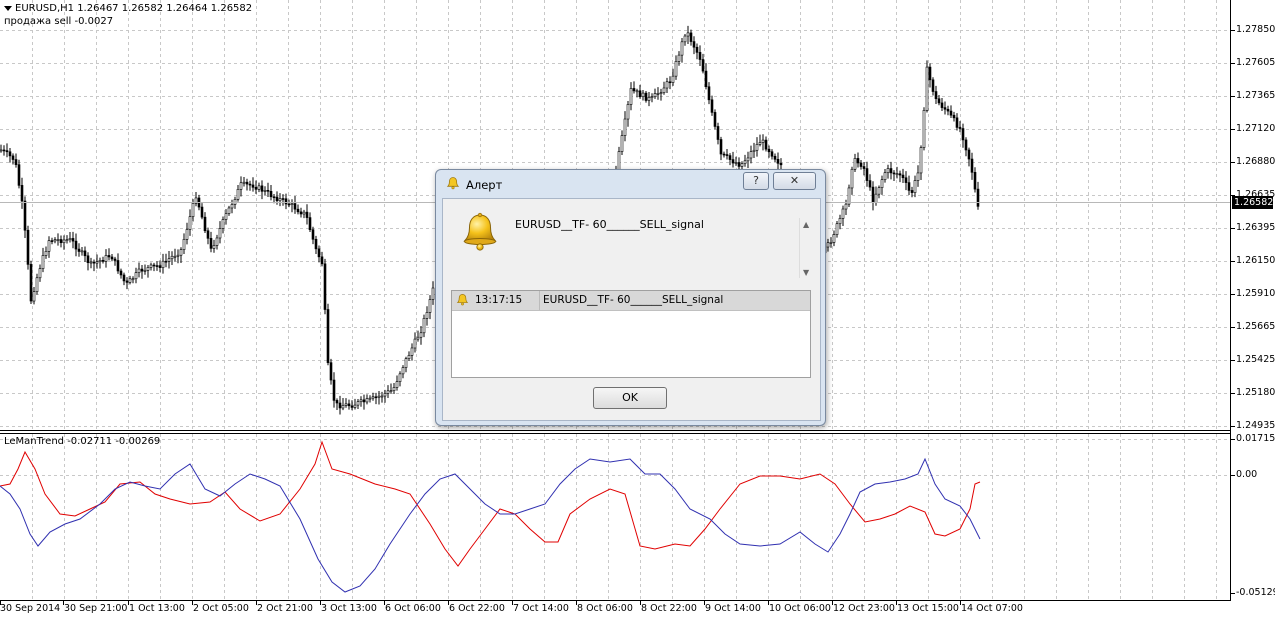  Describe the element at coordinates (609, 224) in the screenshot. I see `alert-message: EURUSD__TF- 60______SELL_signal` at that location.